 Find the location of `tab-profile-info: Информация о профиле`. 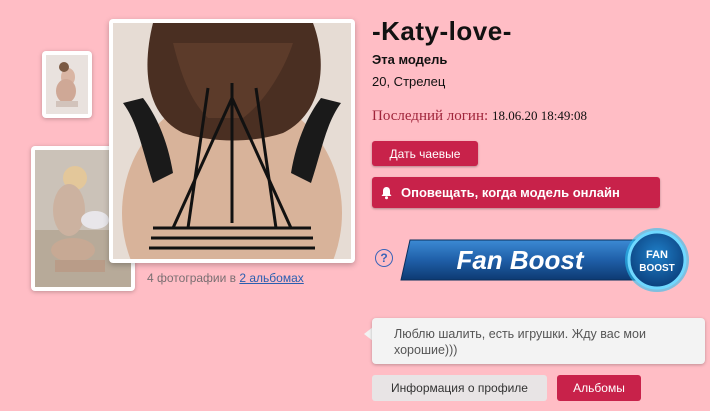

tab-profile-info: Информация о профиле is located at coordinates (459, 388).